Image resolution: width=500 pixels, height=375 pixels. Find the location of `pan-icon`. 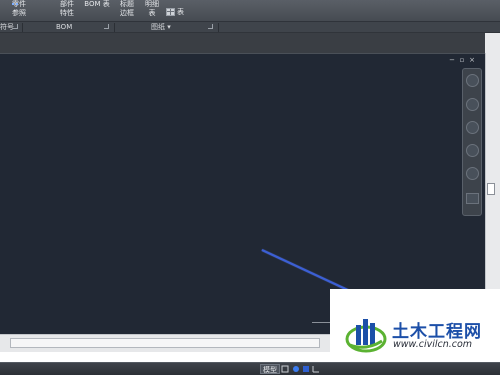

pan-icon is located at coordinates (472, 104).